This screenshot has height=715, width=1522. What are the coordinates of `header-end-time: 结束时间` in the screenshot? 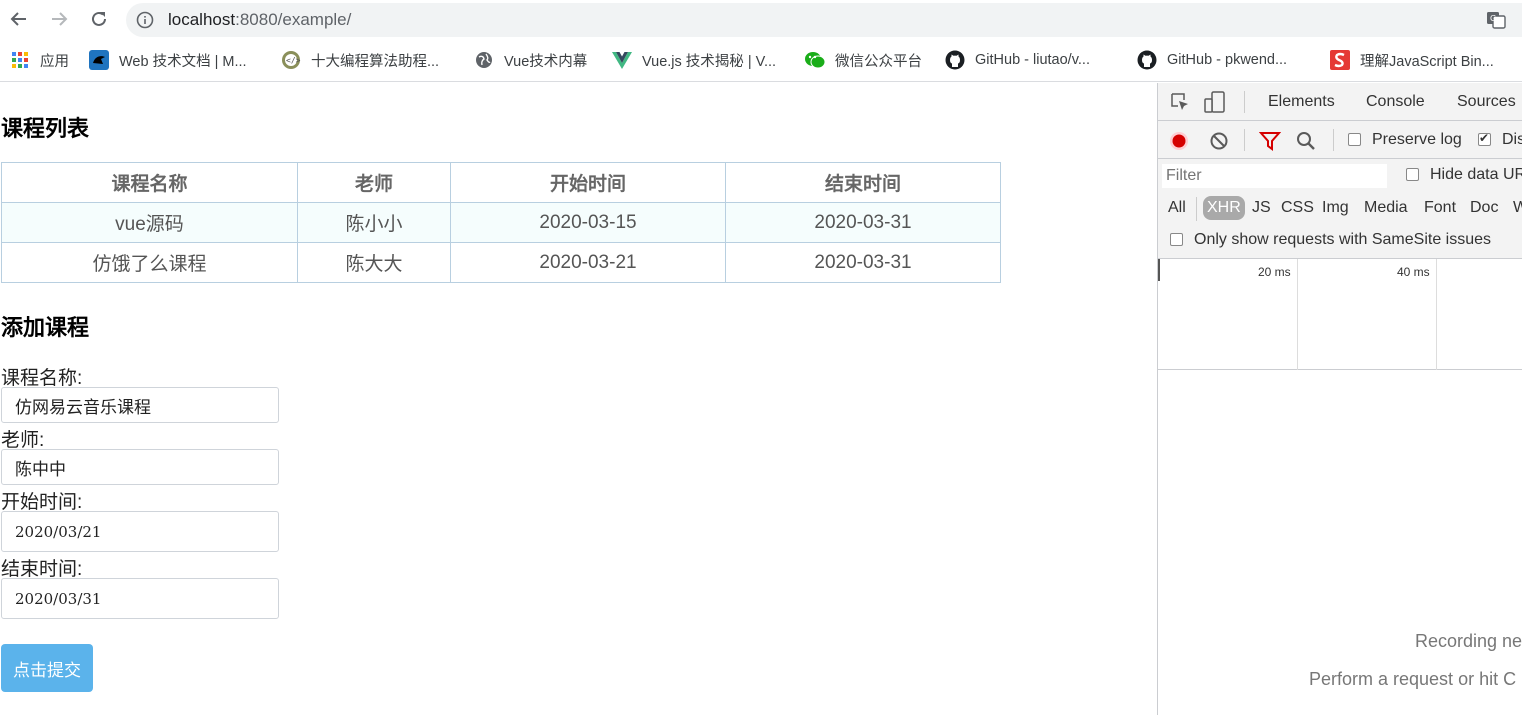 It's located at (863, 182).